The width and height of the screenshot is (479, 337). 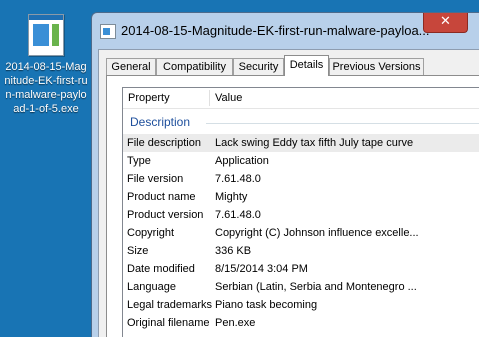 What do you see at coordinates (46, 35) in the screenshot?
I see `exe-file-icon` at bounding box center [46, 35].